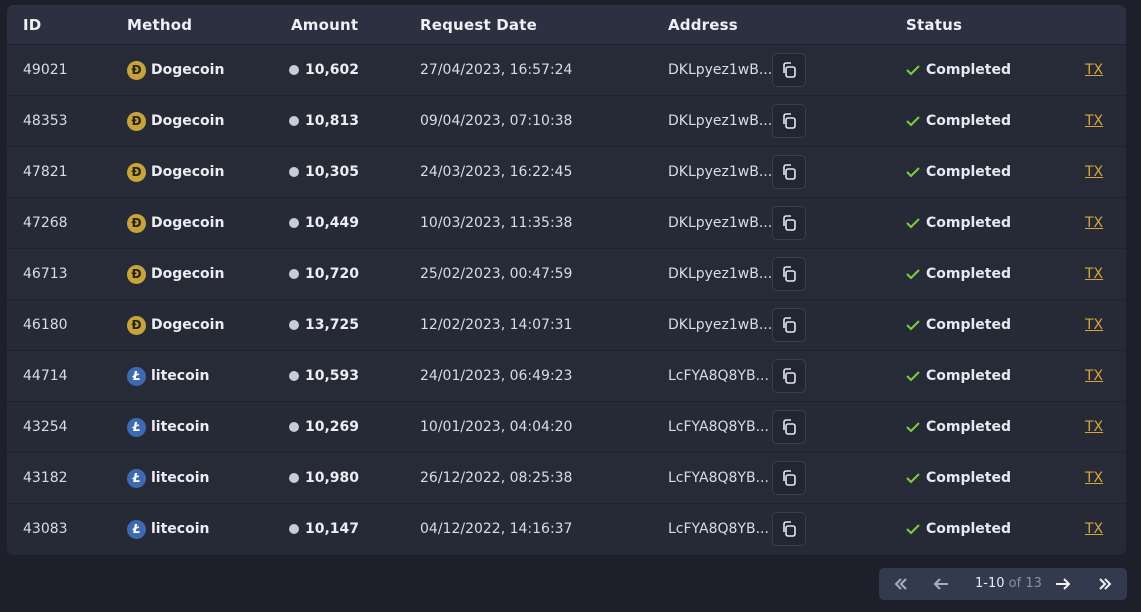 This screenshot has height=612, width=1141. I want to click on pagination: 1-10 of 13, so click(1003, 584).